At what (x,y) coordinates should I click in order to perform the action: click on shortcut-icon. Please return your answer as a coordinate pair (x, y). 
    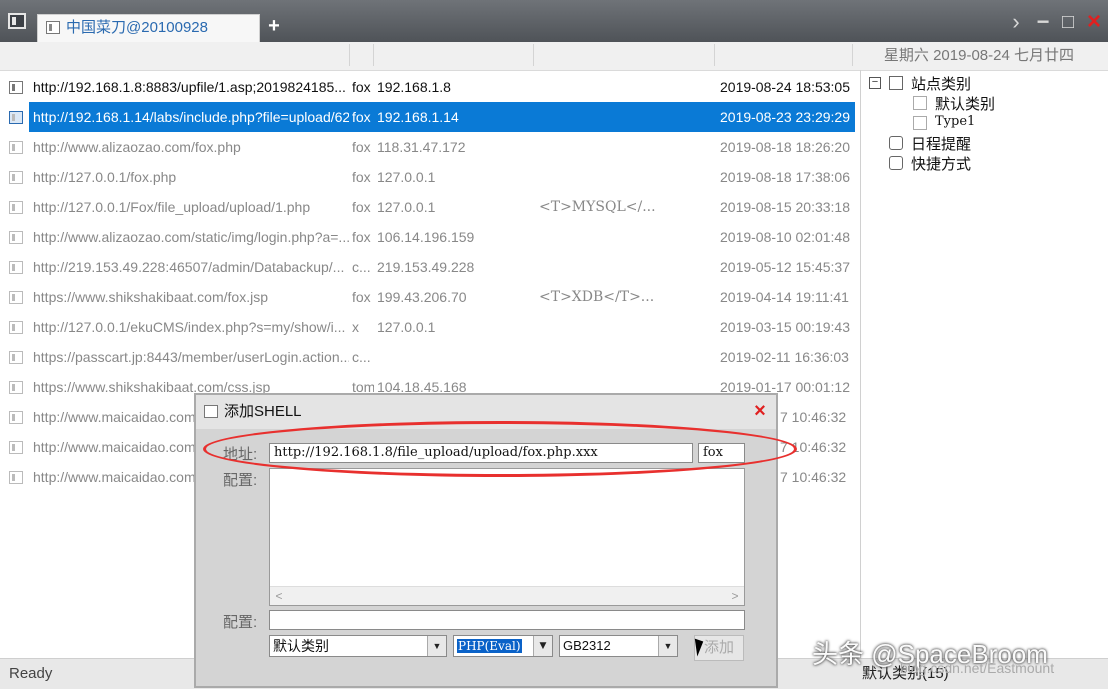
    Looking at the image, I should click on (896, 163).